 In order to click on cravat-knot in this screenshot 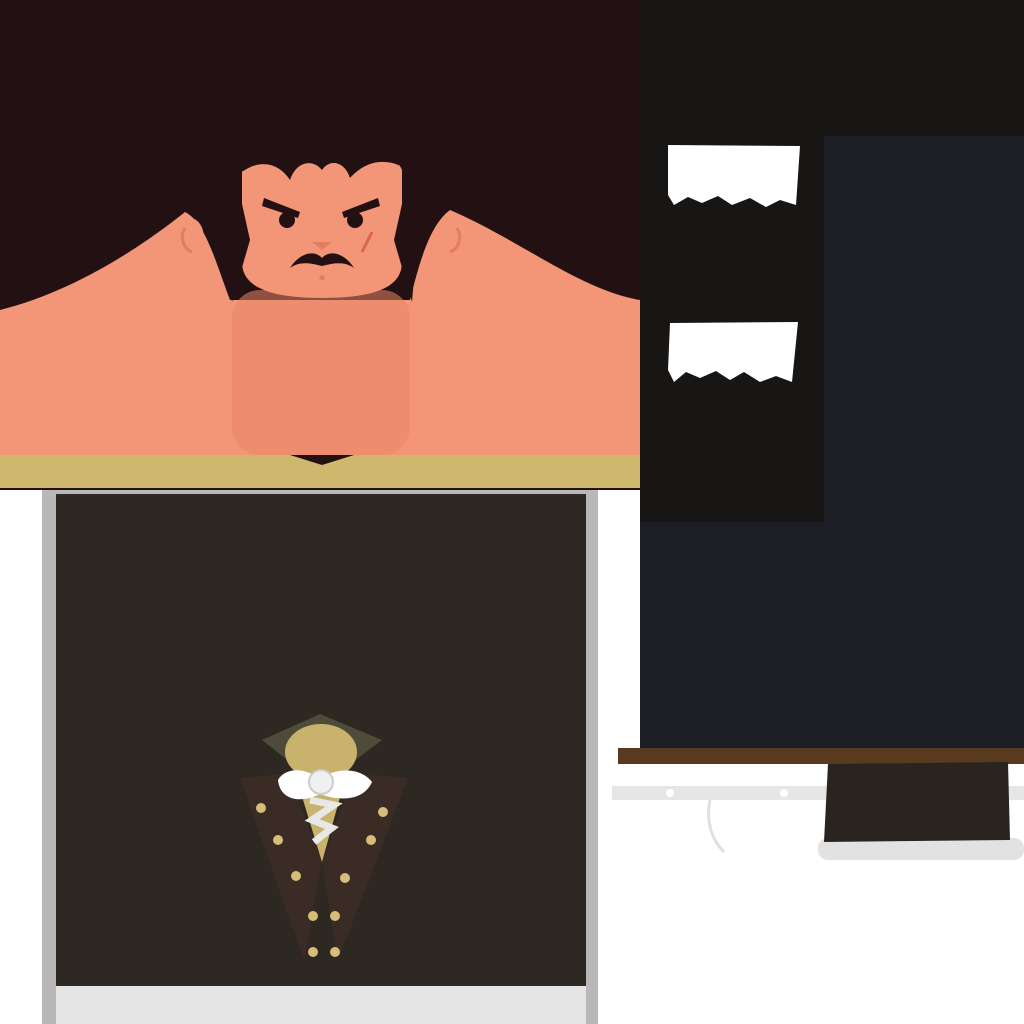, I will do `click(321, 782)`.